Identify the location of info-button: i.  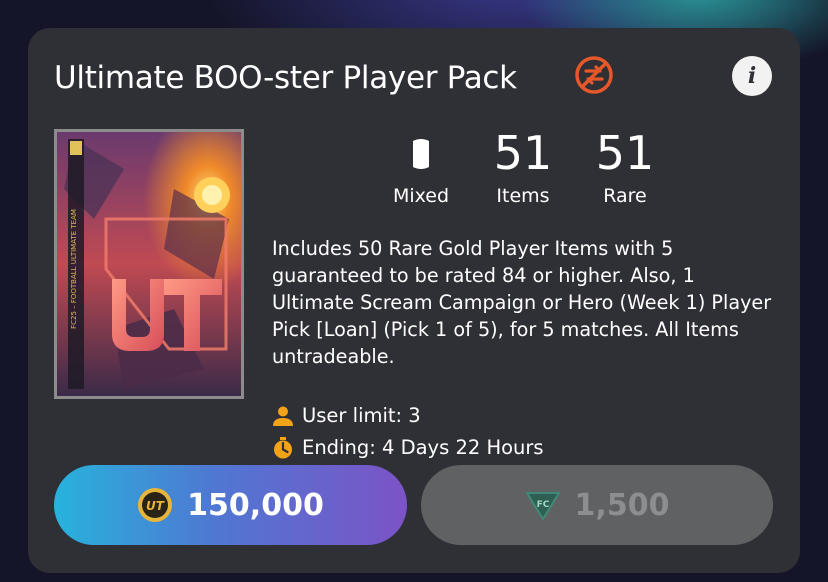
(752, 76).